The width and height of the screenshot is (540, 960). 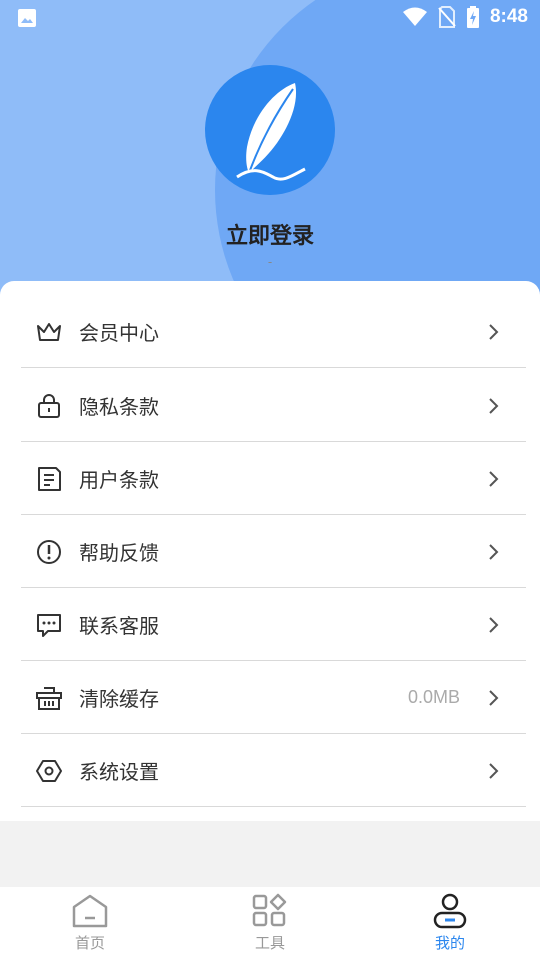 What do you see at coordinates (119, 626) in the screenshot?
I see `menu-item-label: 联系客服` at bounding box center [119, 626].